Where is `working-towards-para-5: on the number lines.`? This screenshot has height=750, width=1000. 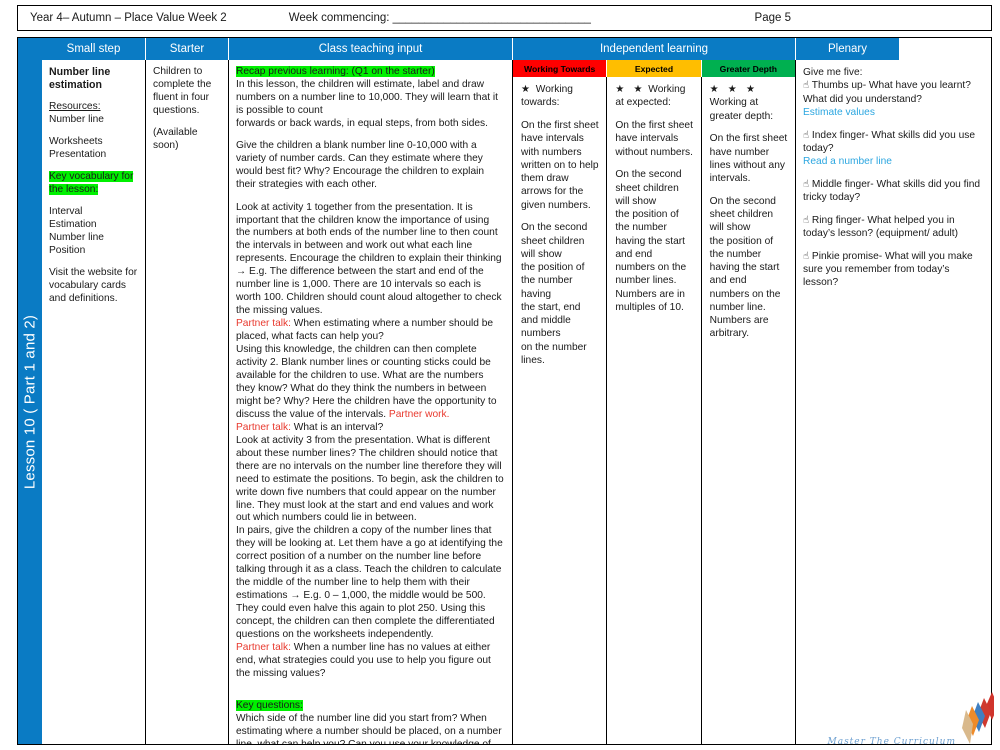 working-towards-para-5: on the number lines. is located at coordinates (554, 353).